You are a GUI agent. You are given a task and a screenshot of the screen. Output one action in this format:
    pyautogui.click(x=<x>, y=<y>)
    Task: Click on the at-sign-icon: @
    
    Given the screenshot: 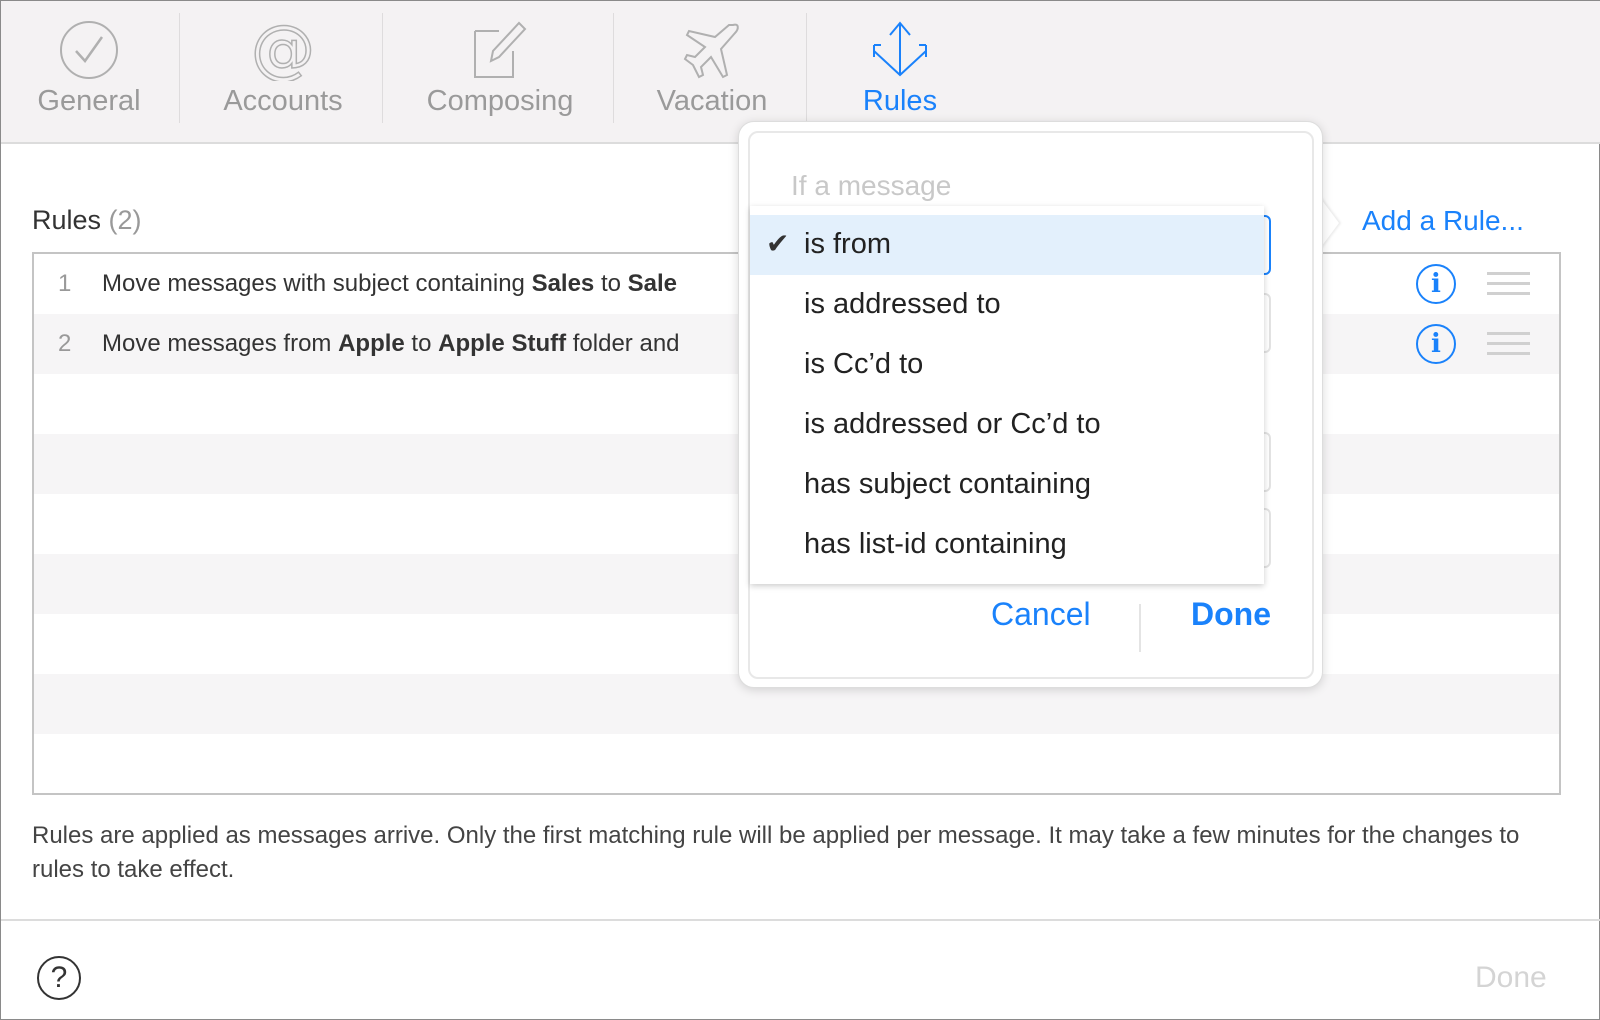 What is the action you would take?
    pyautogui.click(x=283, y=50)
    